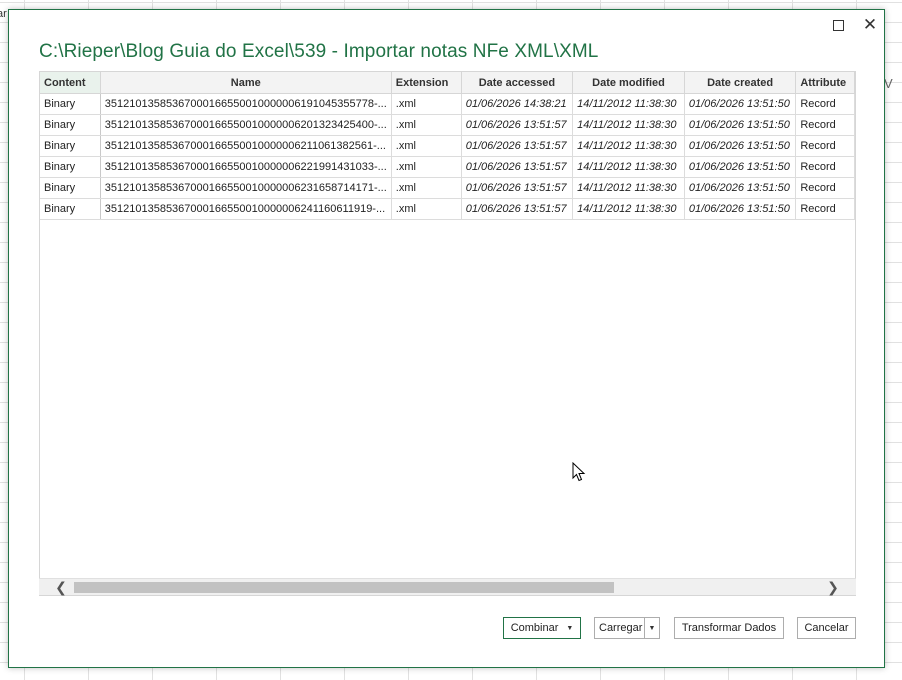 This screenshot has width=902, height=680. I want to click on scrollbar-thumb, so click(344, 587).